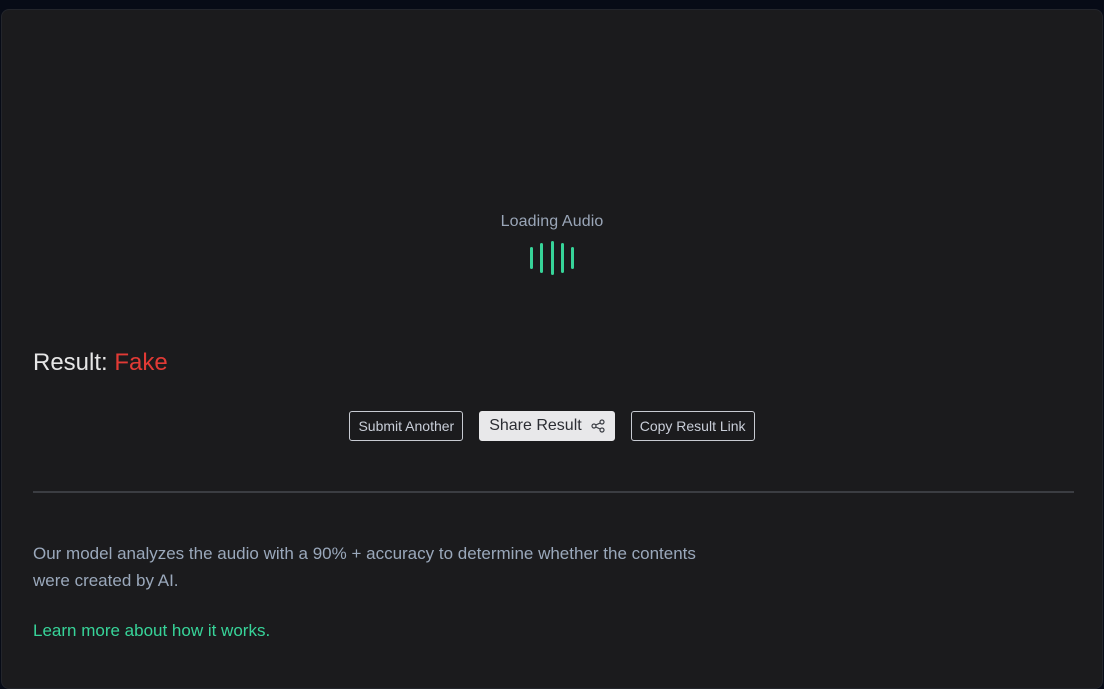 Image resolution: width=1104 pixels, height=689 pixels. What do you see at coordinates (553, 492) in the screenshot?
I see `section-divider` at bounding box center [553, 492].